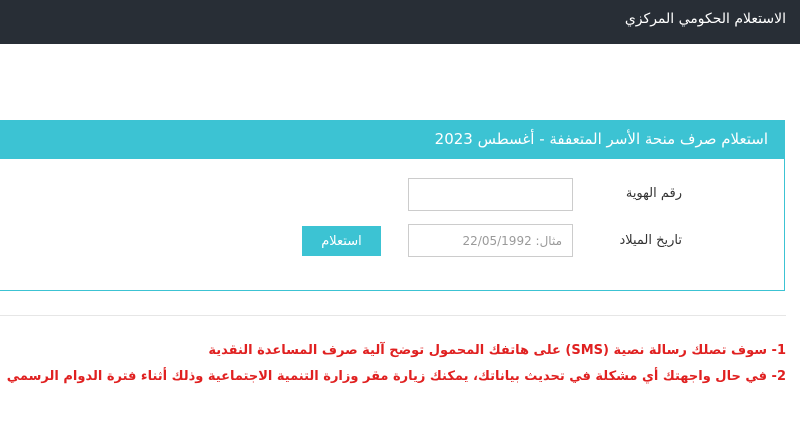 The width and height of the screenshot is (800, 421). What do you see at coordinates (400, 22) in the screenshot?
I see `top-navbar: الاستعلام الحكومي المركزي` at bounding box center [400, 22].